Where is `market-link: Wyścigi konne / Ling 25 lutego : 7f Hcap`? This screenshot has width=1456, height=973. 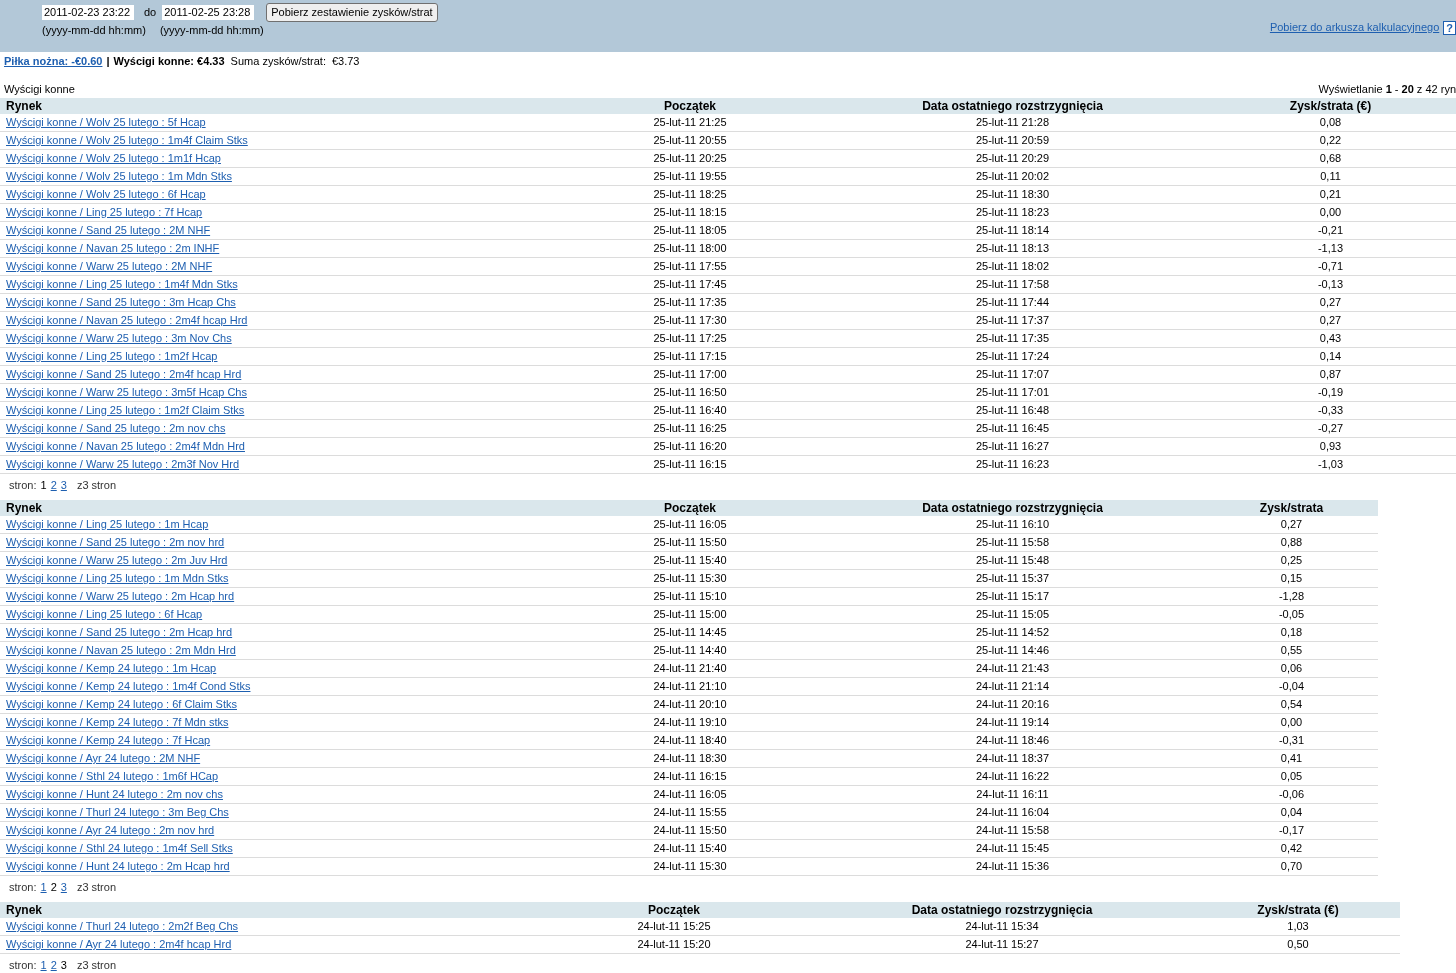
market-link: Wyścigi konne / Ling 25 lutego : 7f Hcap is located at coordinates (104, 212).